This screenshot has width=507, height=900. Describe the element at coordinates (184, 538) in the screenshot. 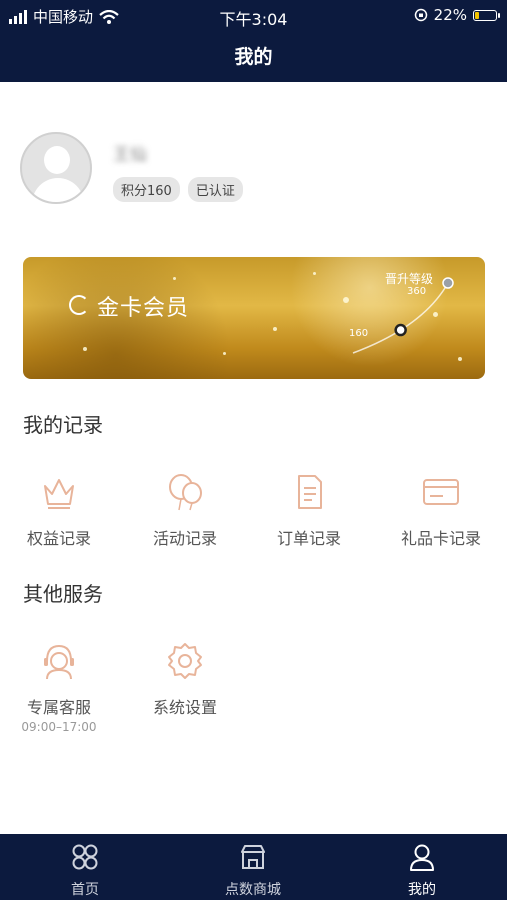

I see `record-label: 活动记录` at that location.